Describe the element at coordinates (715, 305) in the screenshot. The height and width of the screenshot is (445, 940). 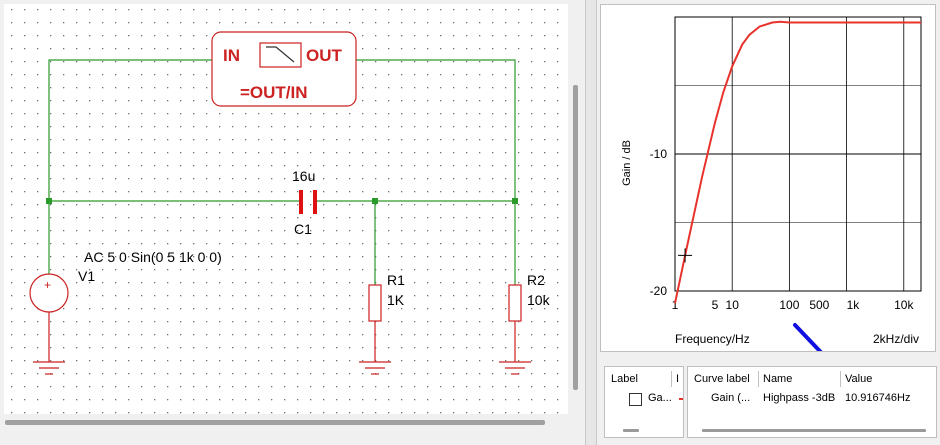
I see `x-tick-label: 5` at that location.